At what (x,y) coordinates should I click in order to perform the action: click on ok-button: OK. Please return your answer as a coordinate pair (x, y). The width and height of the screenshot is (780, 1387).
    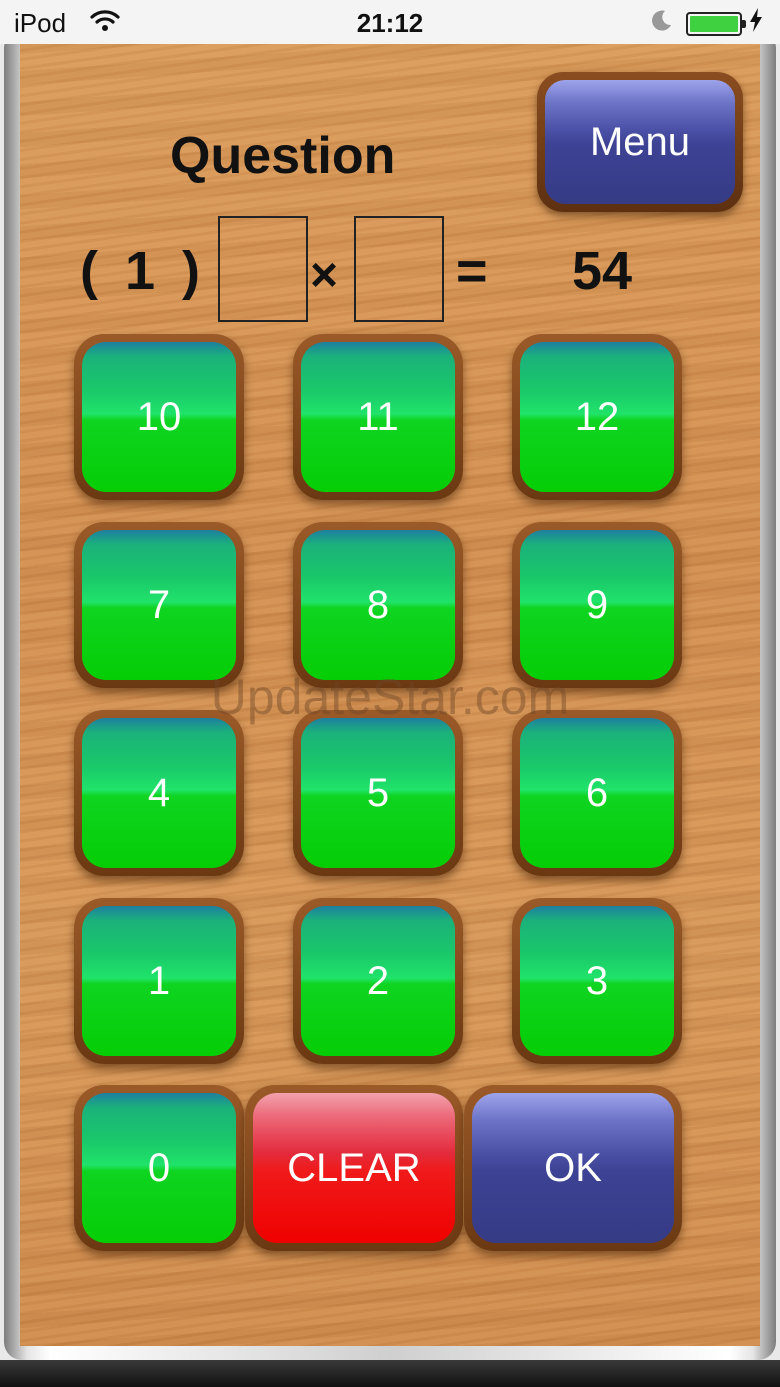
    Looking at the image, I should click on (573, 1168).